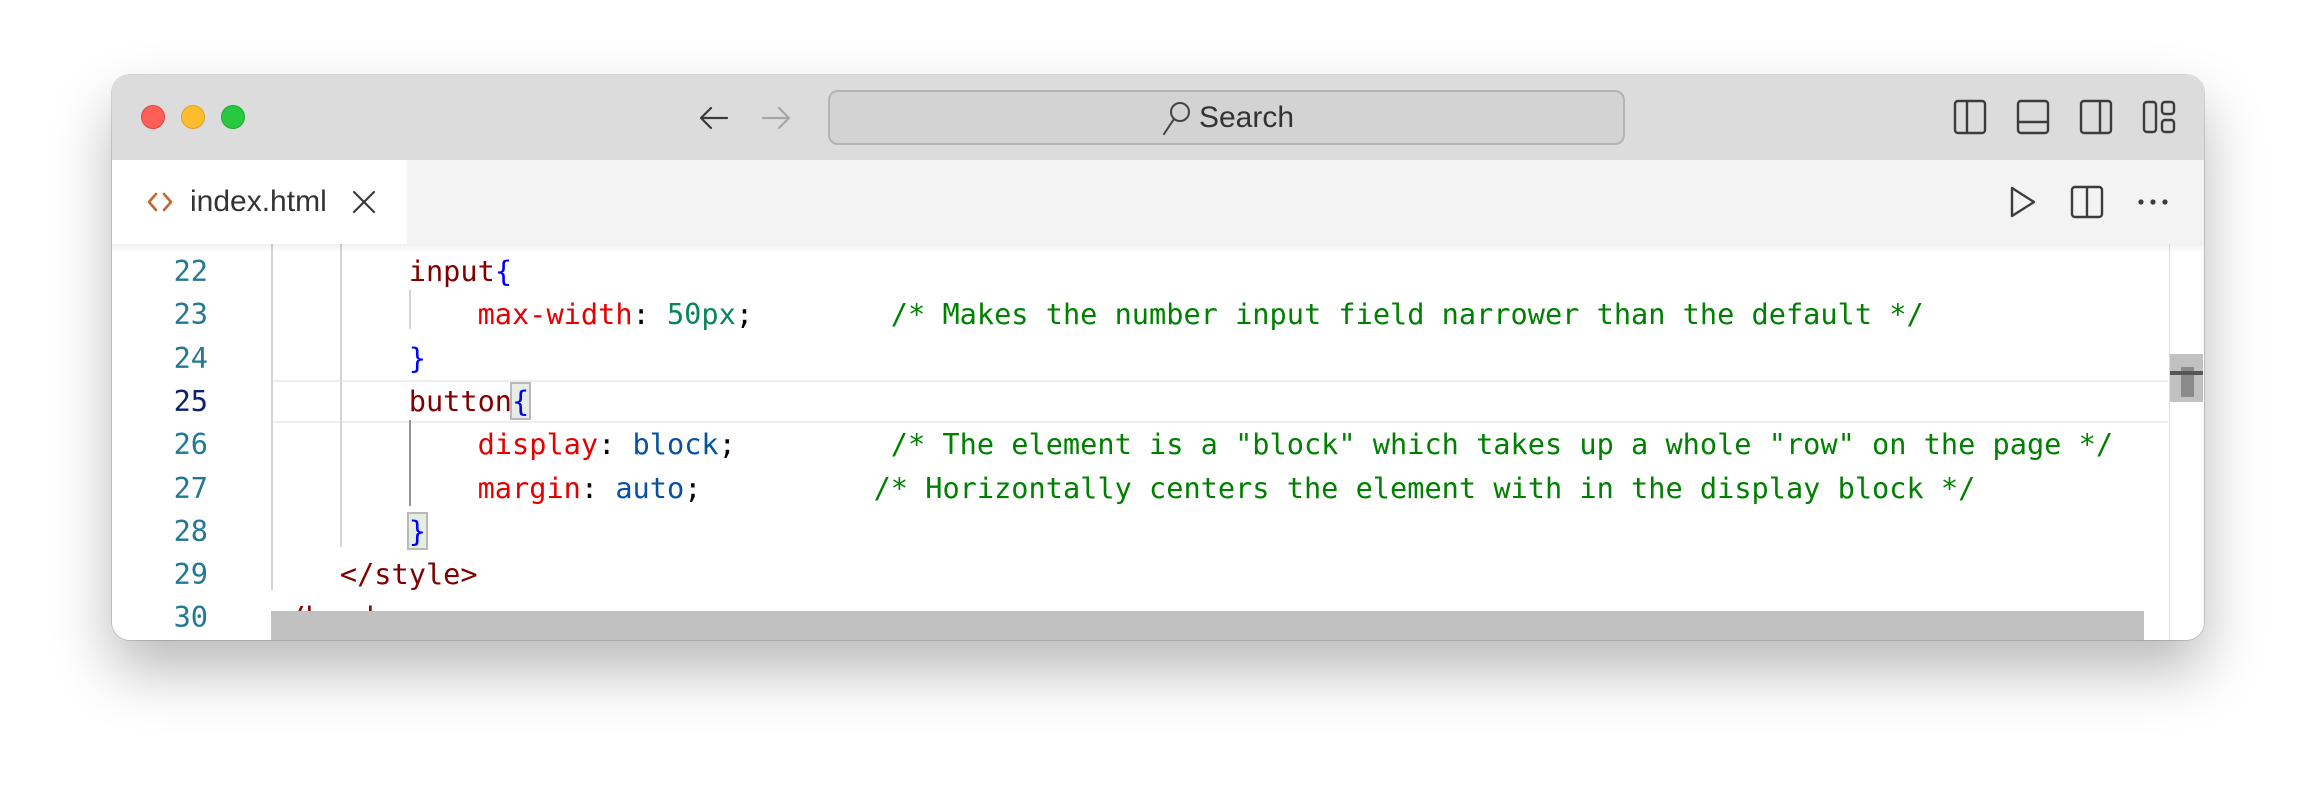  Describe the element at coordinates (410, 463) in the screenshot. I see `indent-guide-active` at that location.